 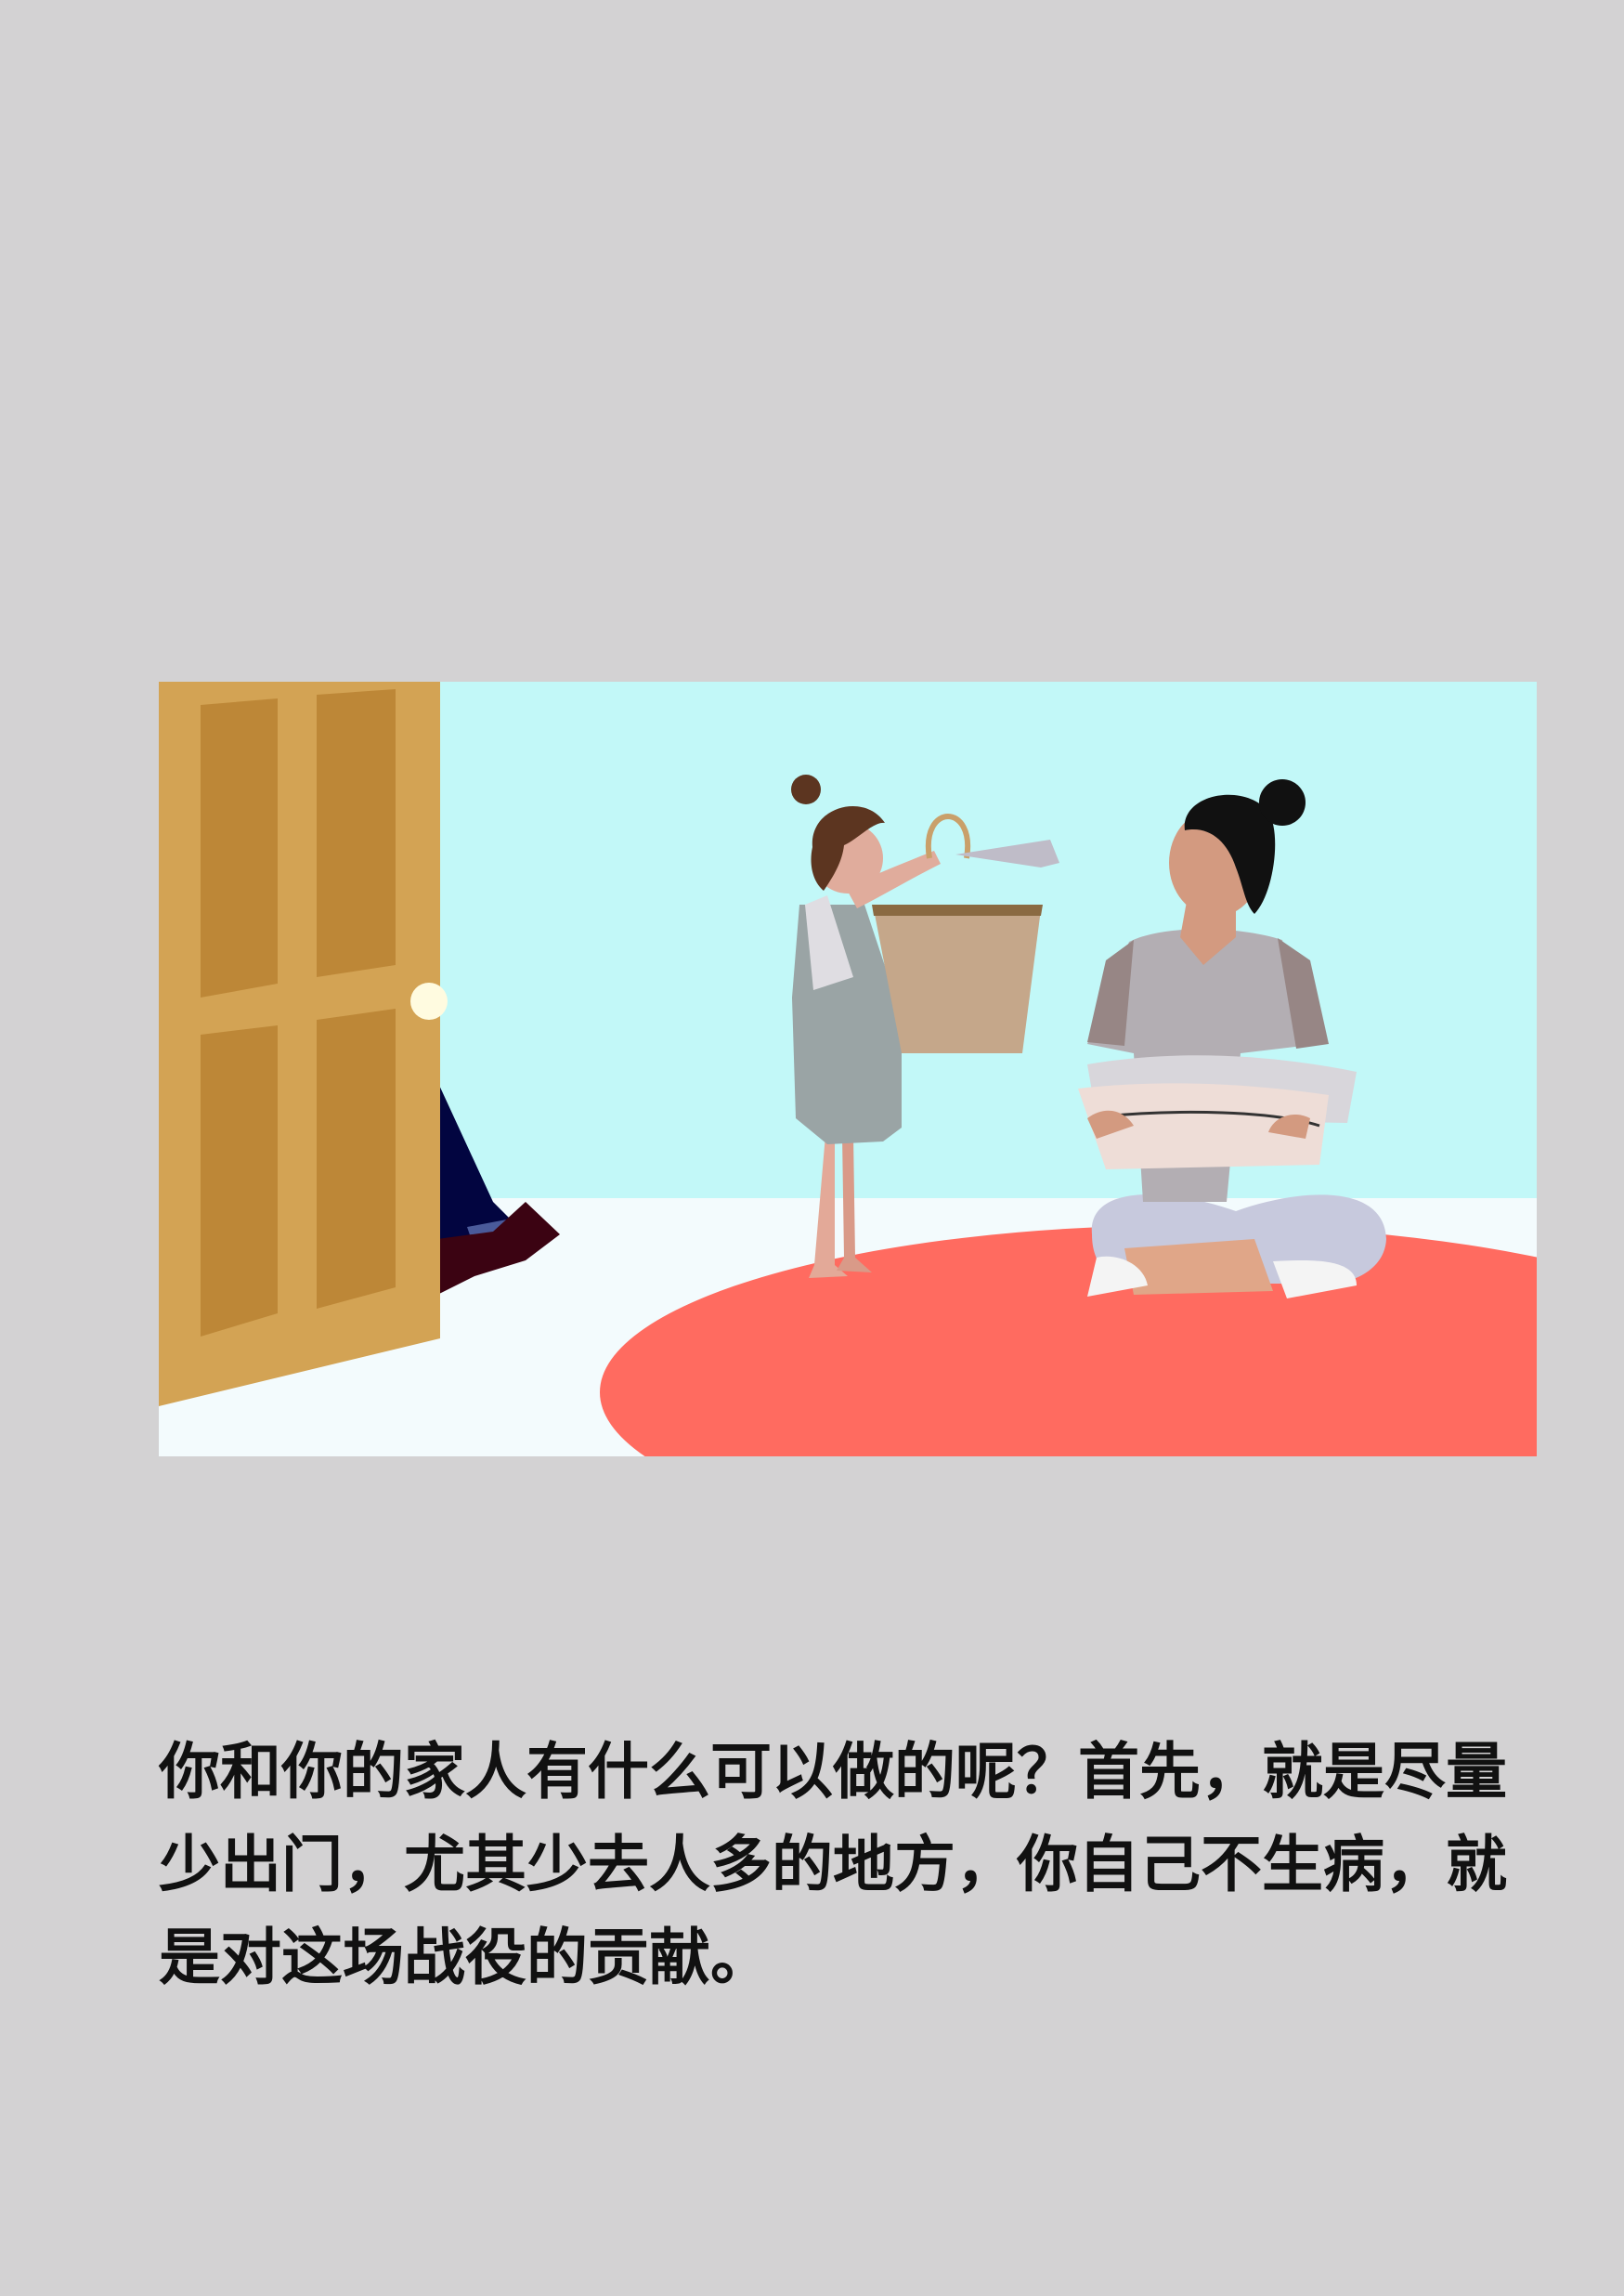 I want to click on caption-line: 你和你的家人有什么可以做的呢？首先，就是尽量, so click(x=833, y=1771).